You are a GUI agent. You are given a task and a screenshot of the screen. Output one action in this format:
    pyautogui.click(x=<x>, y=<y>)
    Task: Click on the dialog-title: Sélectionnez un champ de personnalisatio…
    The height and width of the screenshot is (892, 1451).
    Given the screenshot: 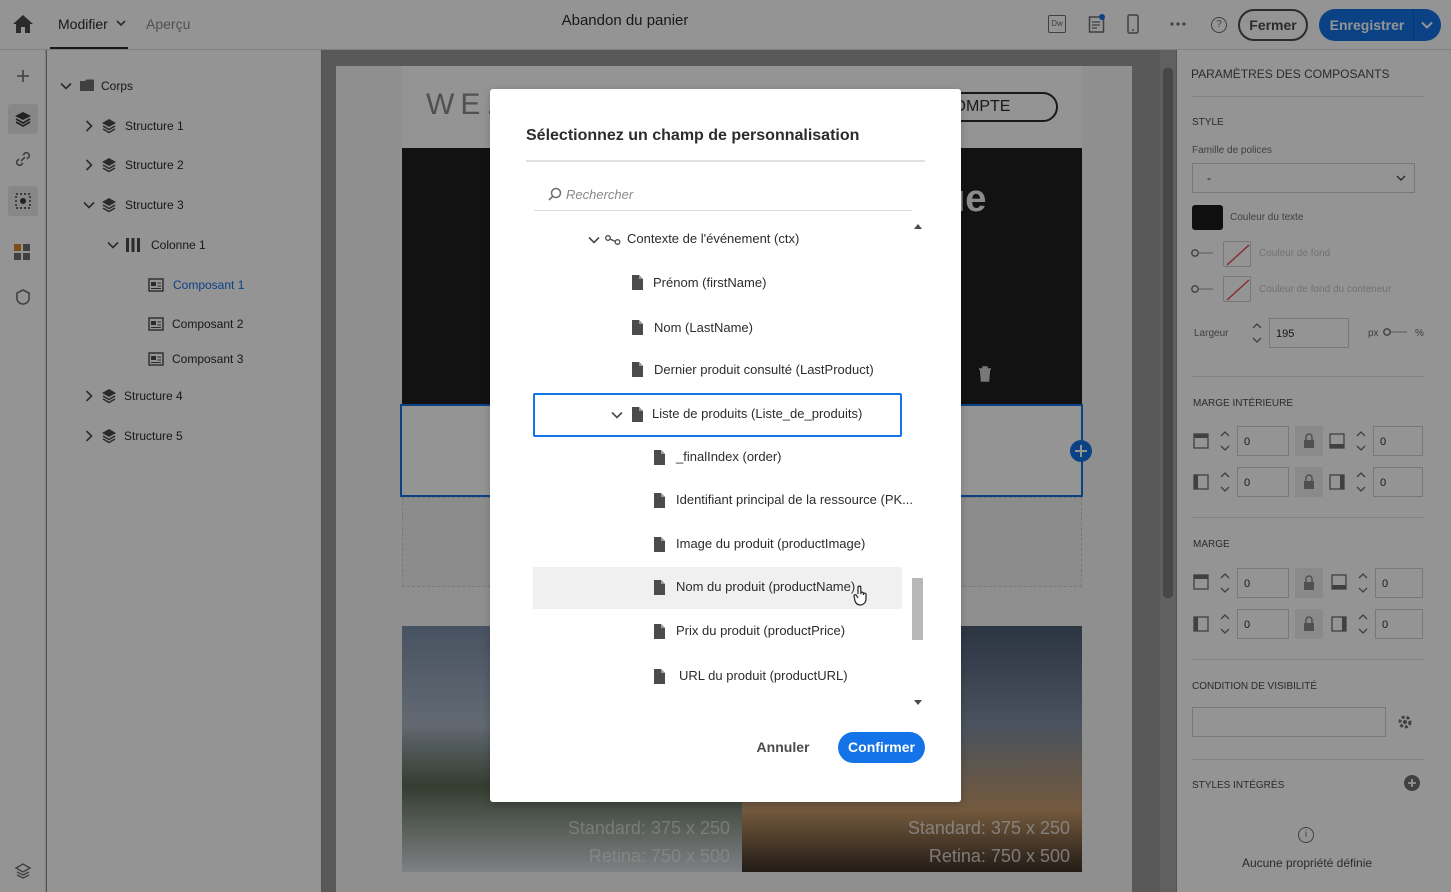 What is the action you would take?
    pyautogui.click(x=693, y=135)
    